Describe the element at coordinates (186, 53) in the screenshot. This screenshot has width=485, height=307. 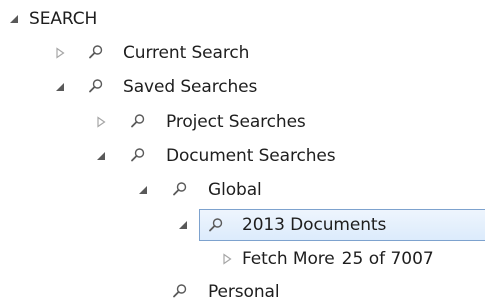
I see `tree-item-label: Current Search` at that location.